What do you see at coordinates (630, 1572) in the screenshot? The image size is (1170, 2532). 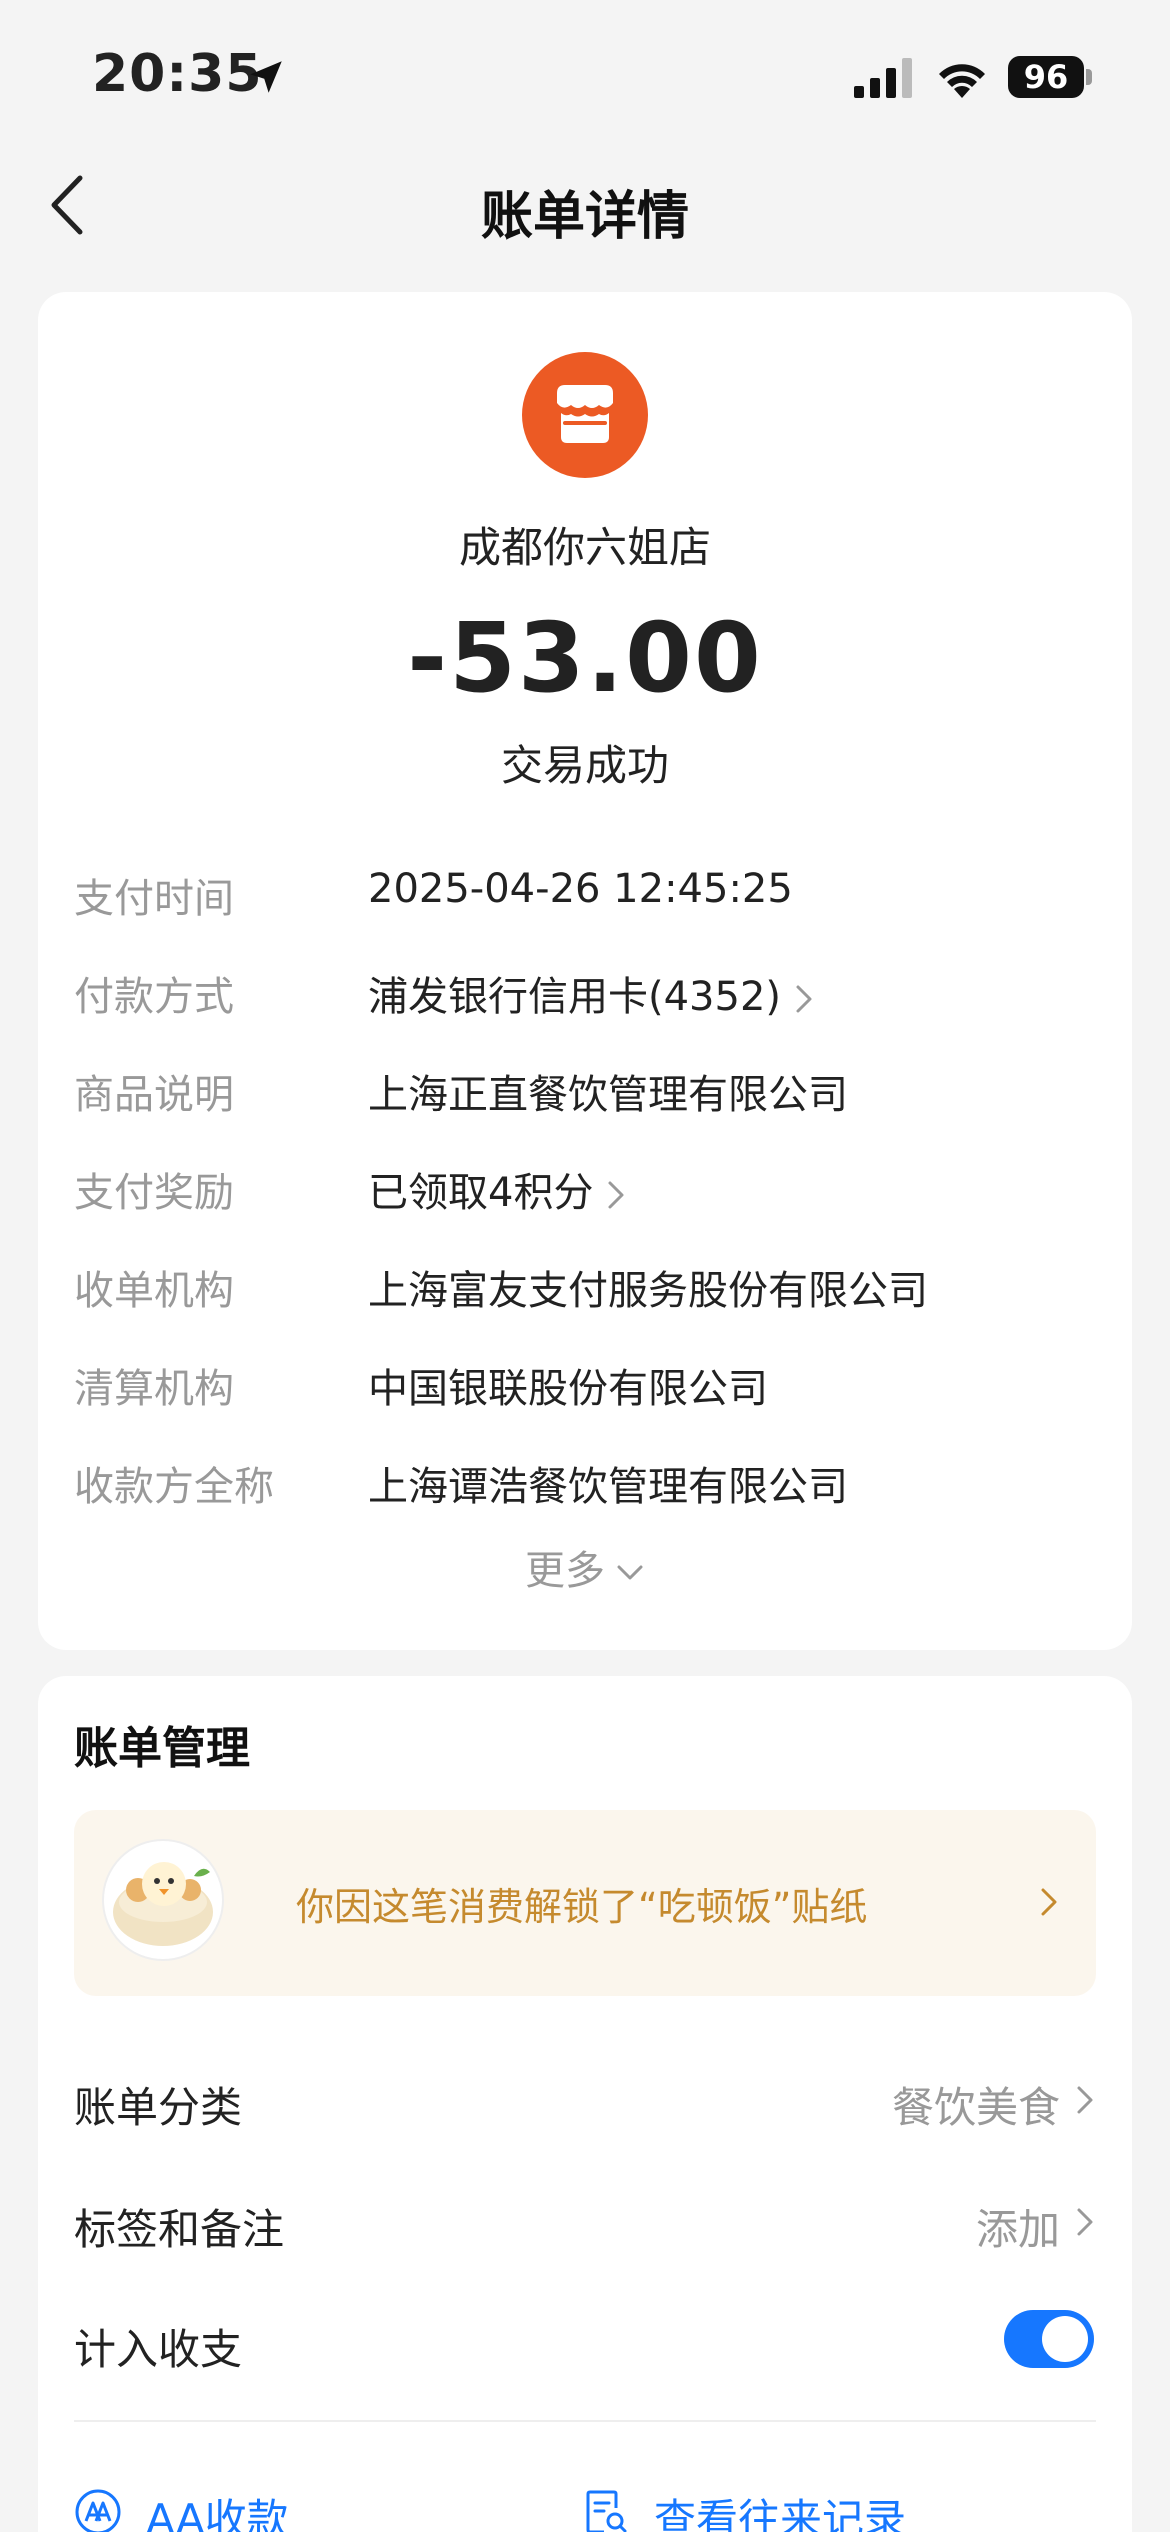 I see `chevron-down-icon` at bounding box center [630, 1572].